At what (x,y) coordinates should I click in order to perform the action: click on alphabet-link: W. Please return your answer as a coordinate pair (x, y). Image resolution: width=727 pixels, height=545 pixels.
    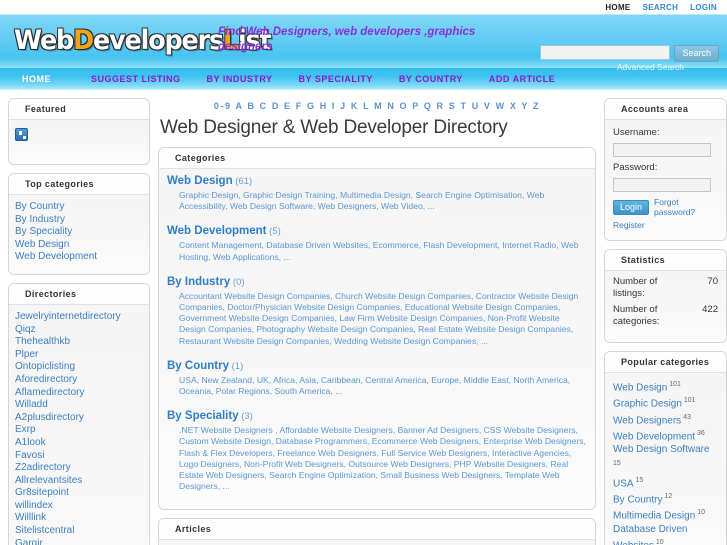
    Looking at the image, I should click on (501, 106).